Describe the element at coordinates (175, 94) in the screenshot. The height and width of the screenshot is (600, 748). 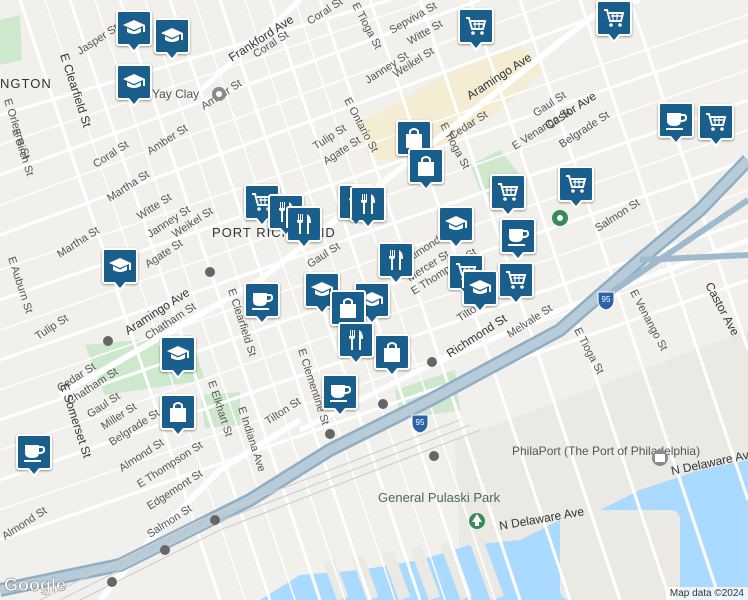
I see `svg-text: Yay Clay` at that location.